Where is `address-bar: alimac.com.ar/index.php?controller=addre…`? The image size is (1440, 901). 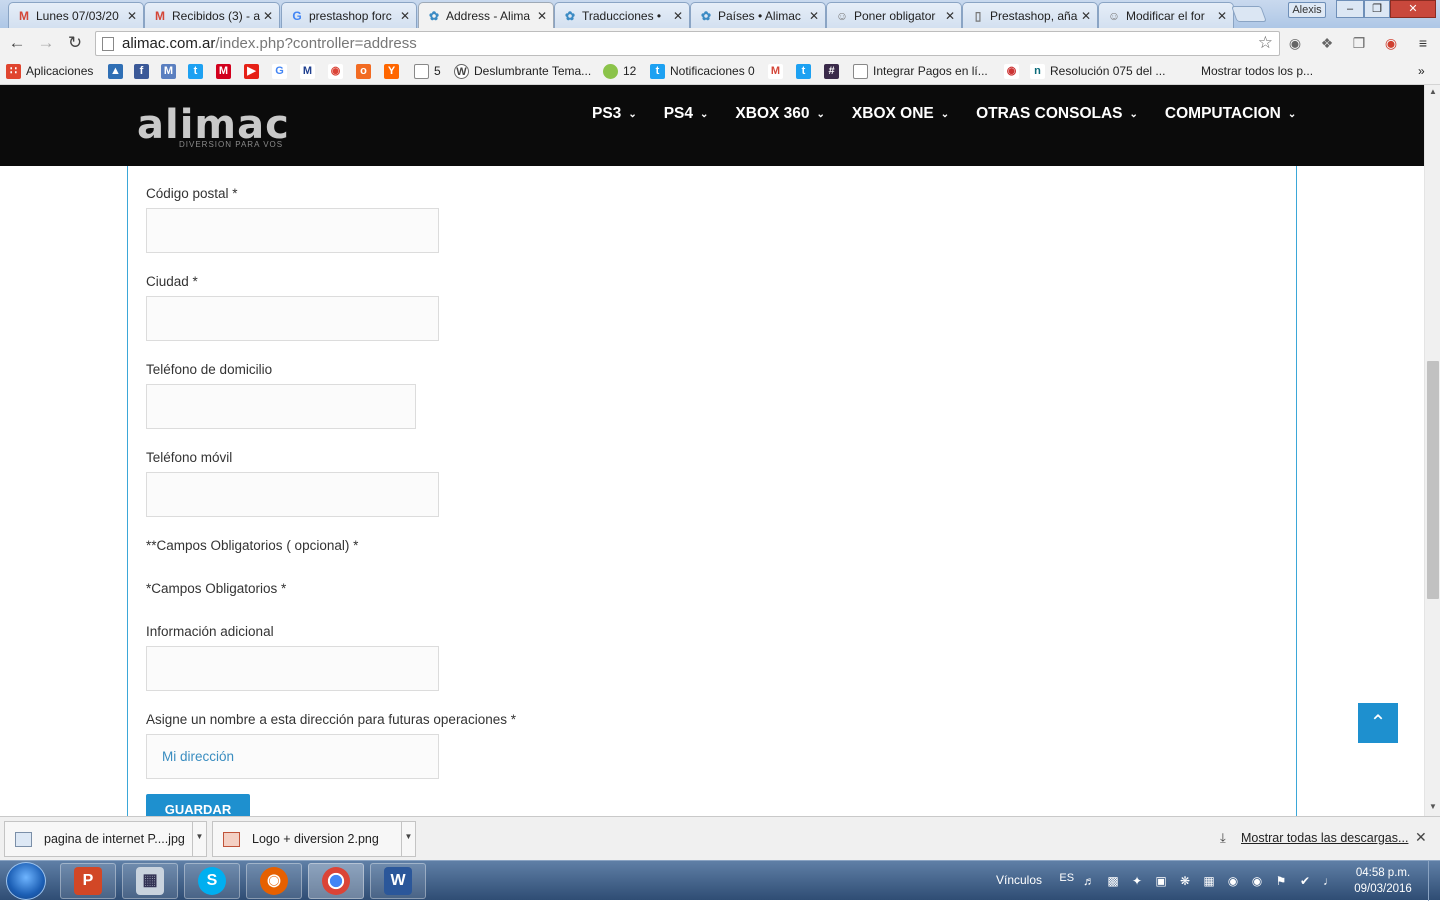 address-bar: alimac.com.ar/index.php?controller=addre… is located at coordinates (687, 43).